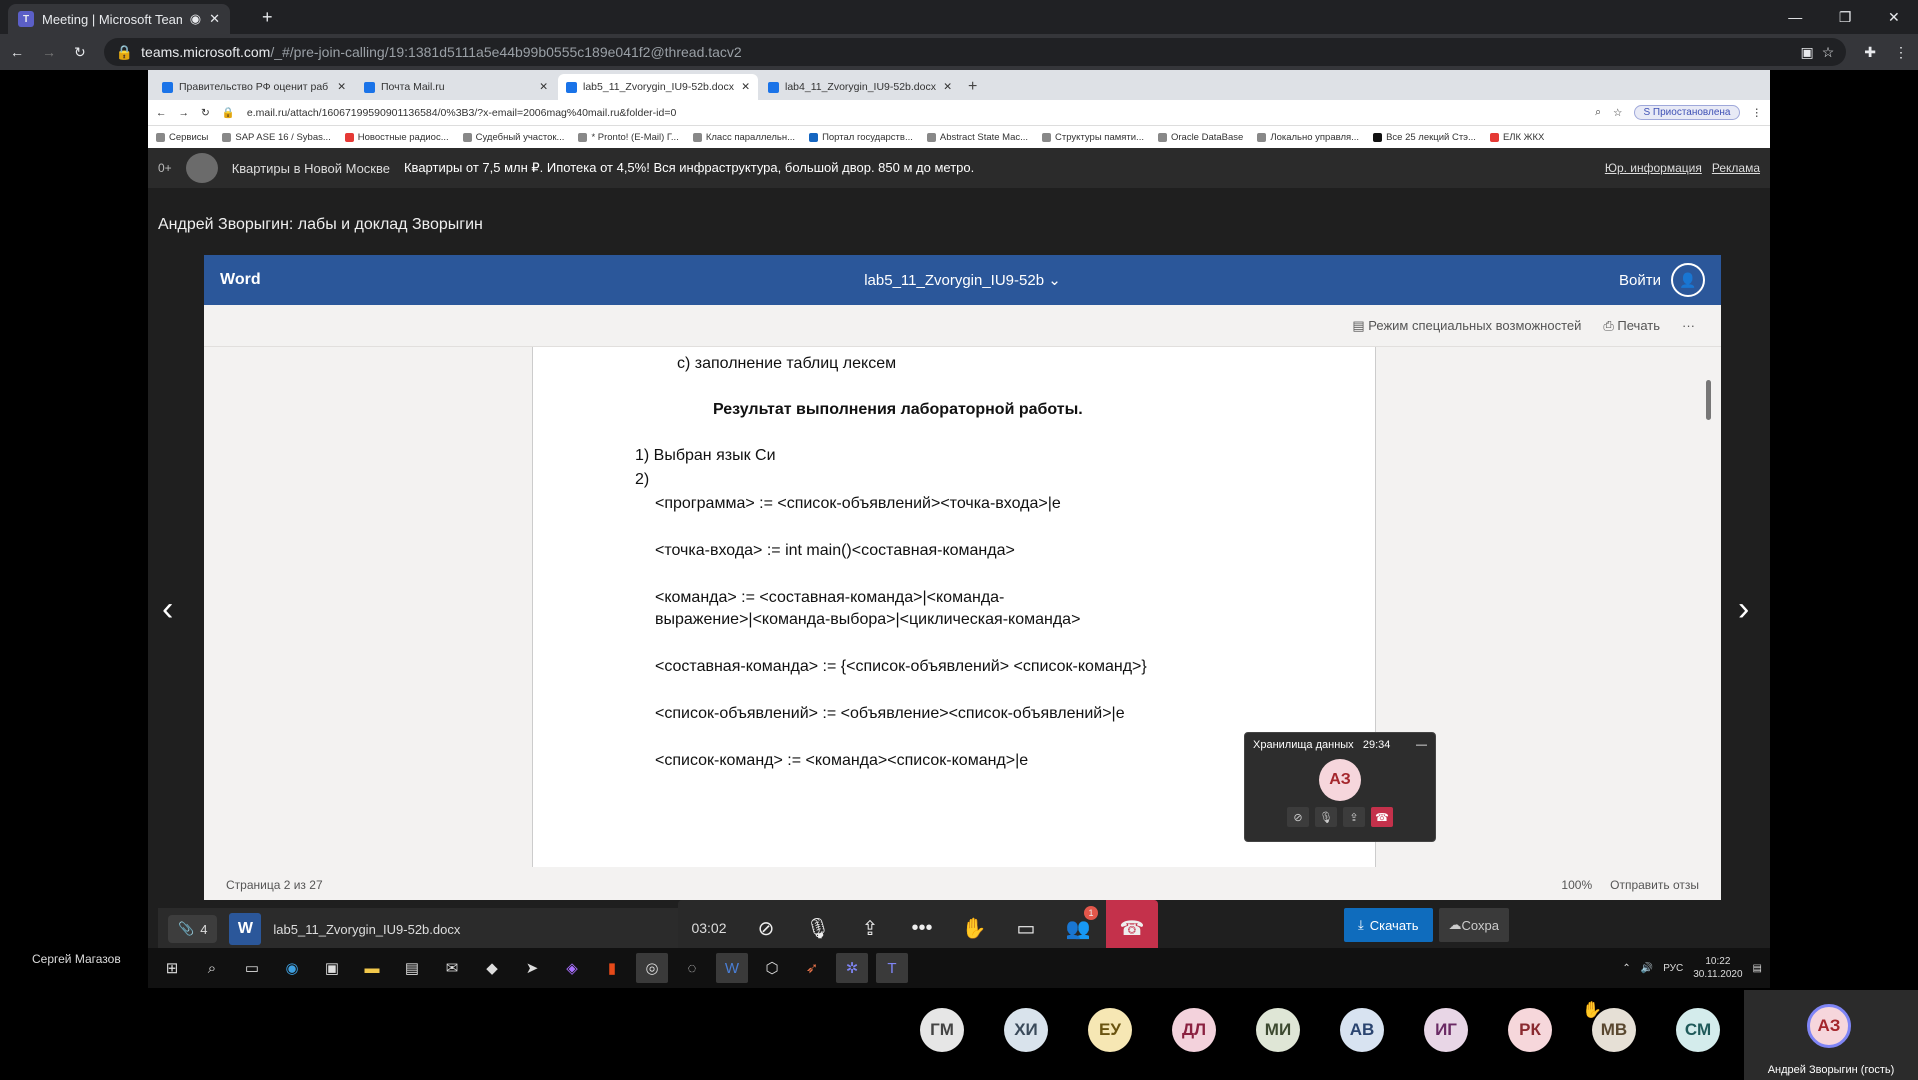 The height and width of the screenshot is (1080, 1918). I want to click on store-icon: ▣, so click(332, 968).